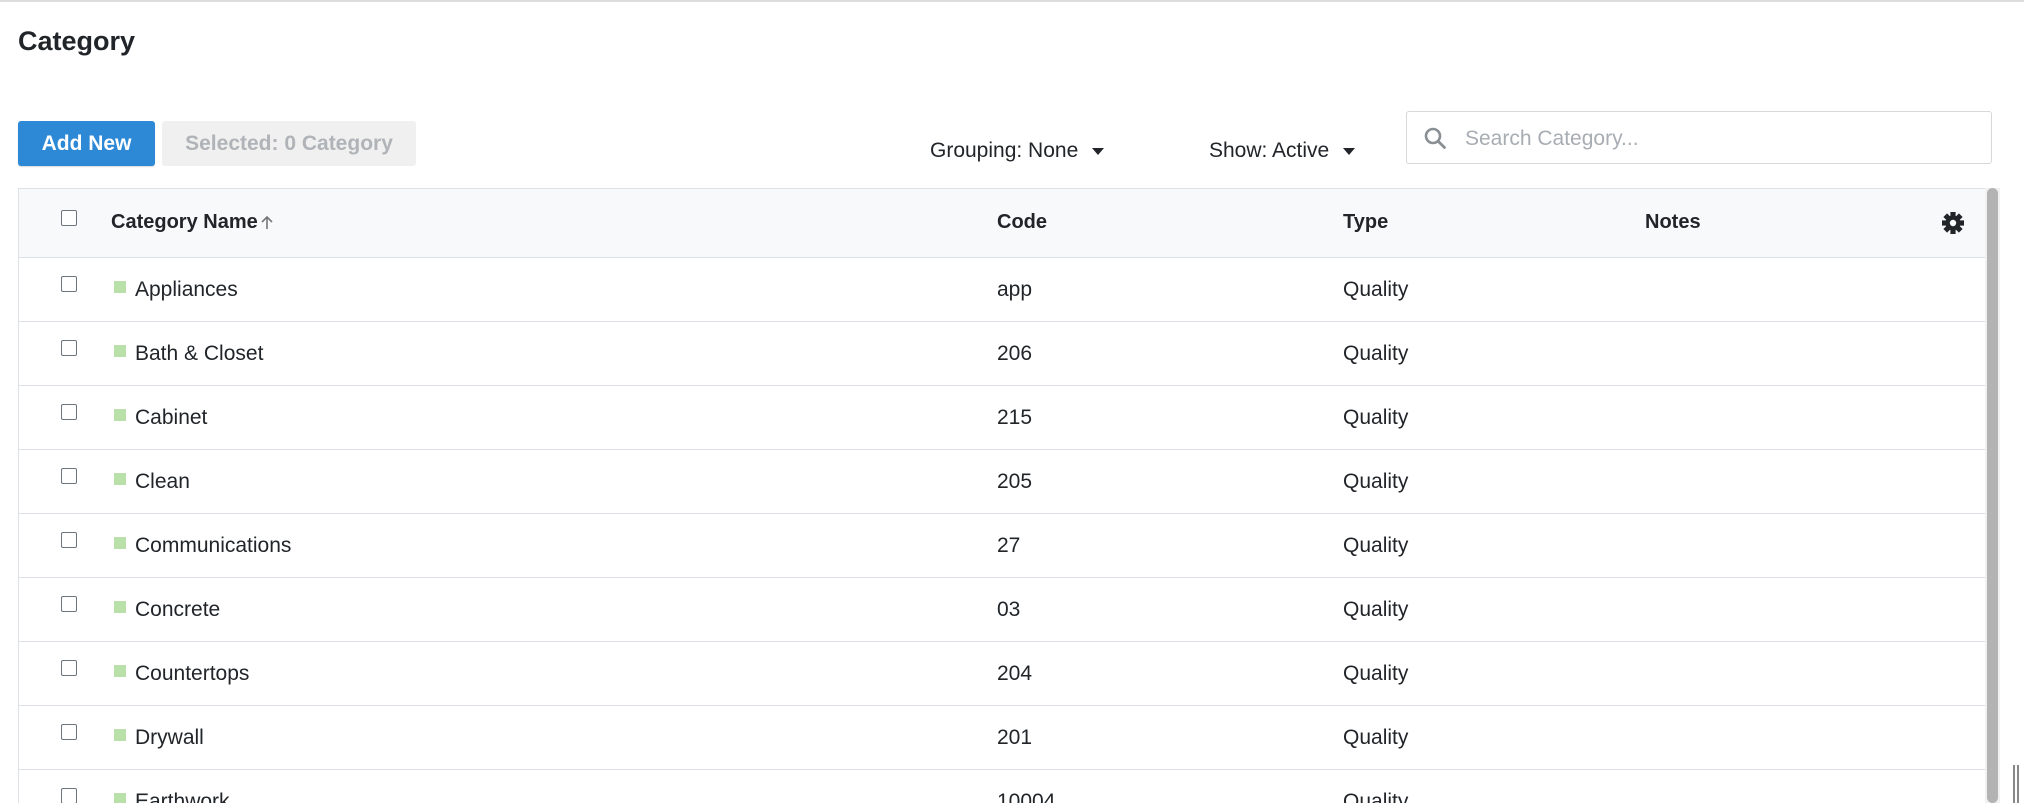 The image size is (2024, 803). Describe the element at coordinates (1002, 786) in the screenshot. I see `table-row: Earthwork 10004 Quality` at that location.